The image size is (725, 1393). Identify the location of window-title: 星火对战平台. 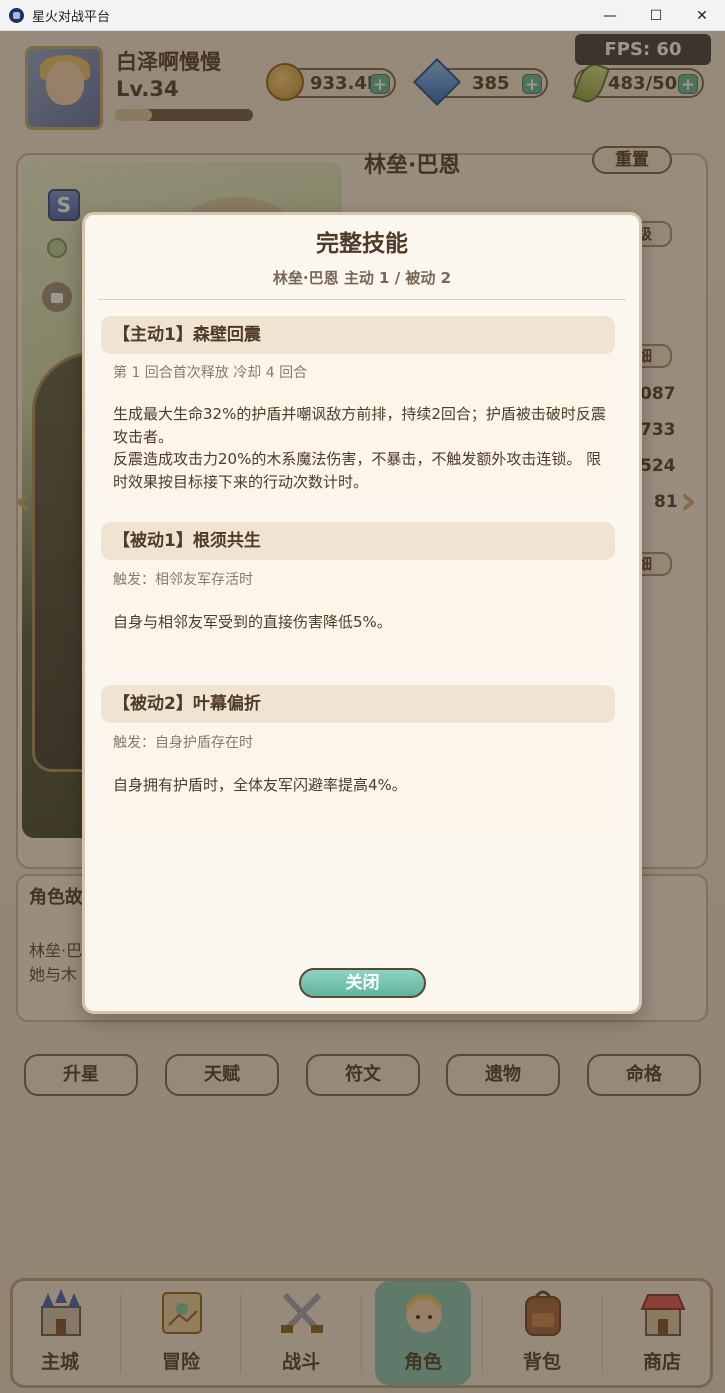
(71, 17).